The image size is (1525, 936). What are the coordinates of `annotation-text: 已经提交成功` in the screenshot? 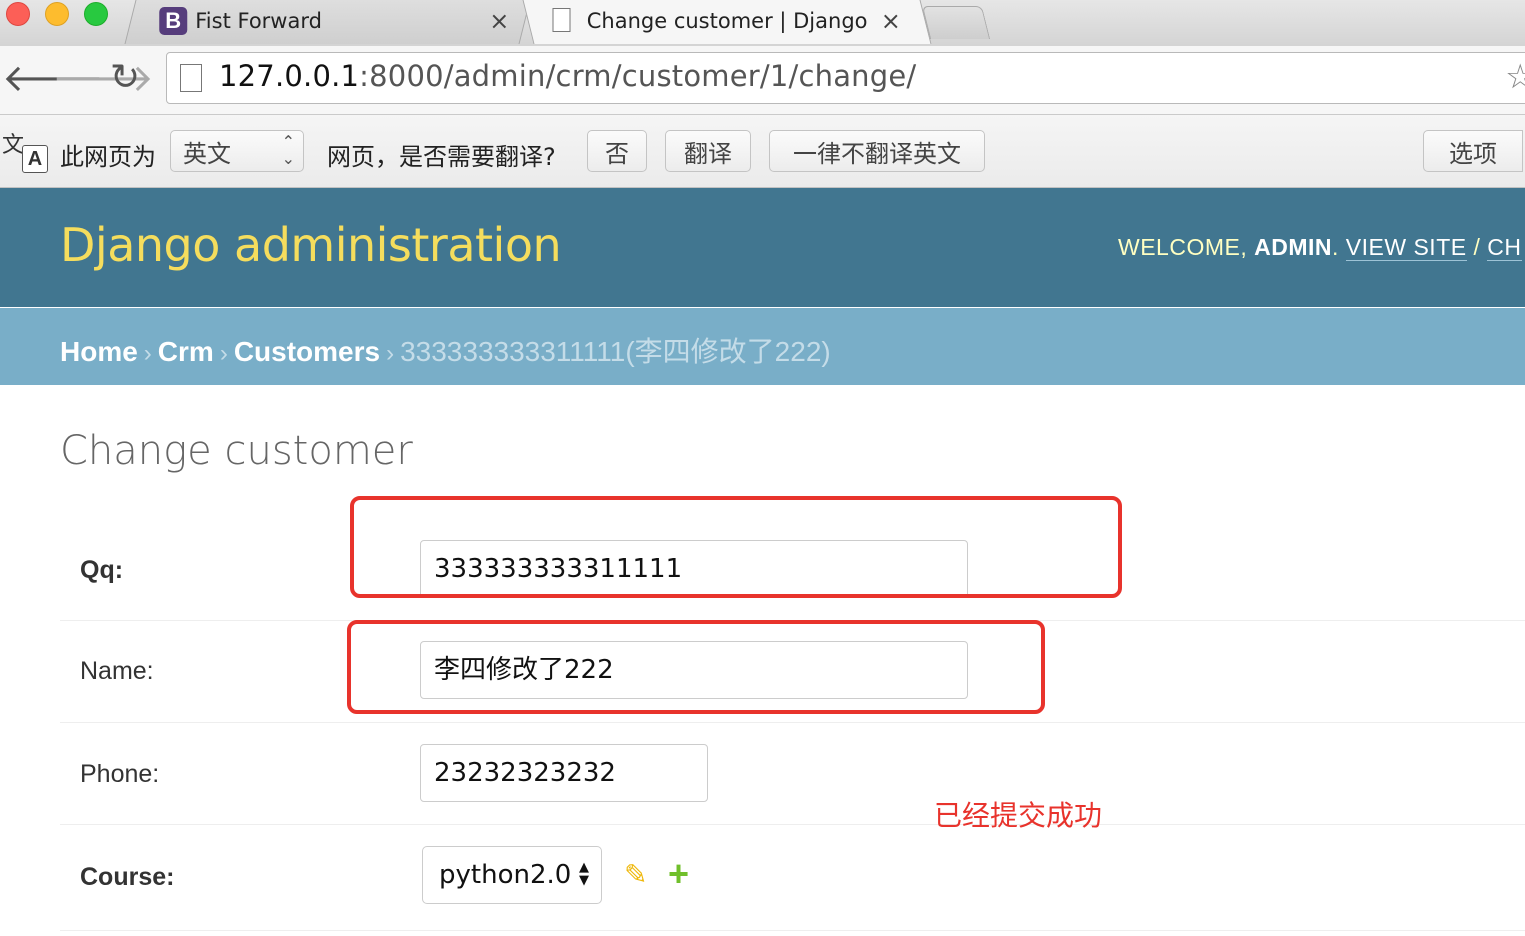 It's located at (1018, 815).